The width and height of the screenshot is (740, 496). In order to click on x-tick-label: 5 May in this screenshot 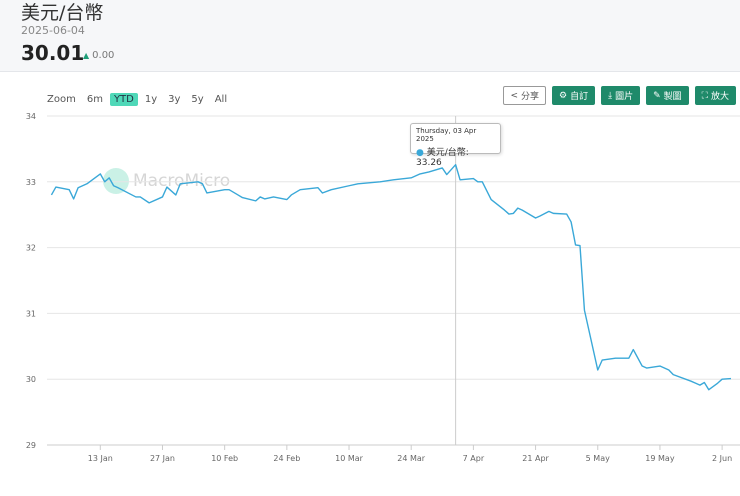, I will do `click(598, 458)`.